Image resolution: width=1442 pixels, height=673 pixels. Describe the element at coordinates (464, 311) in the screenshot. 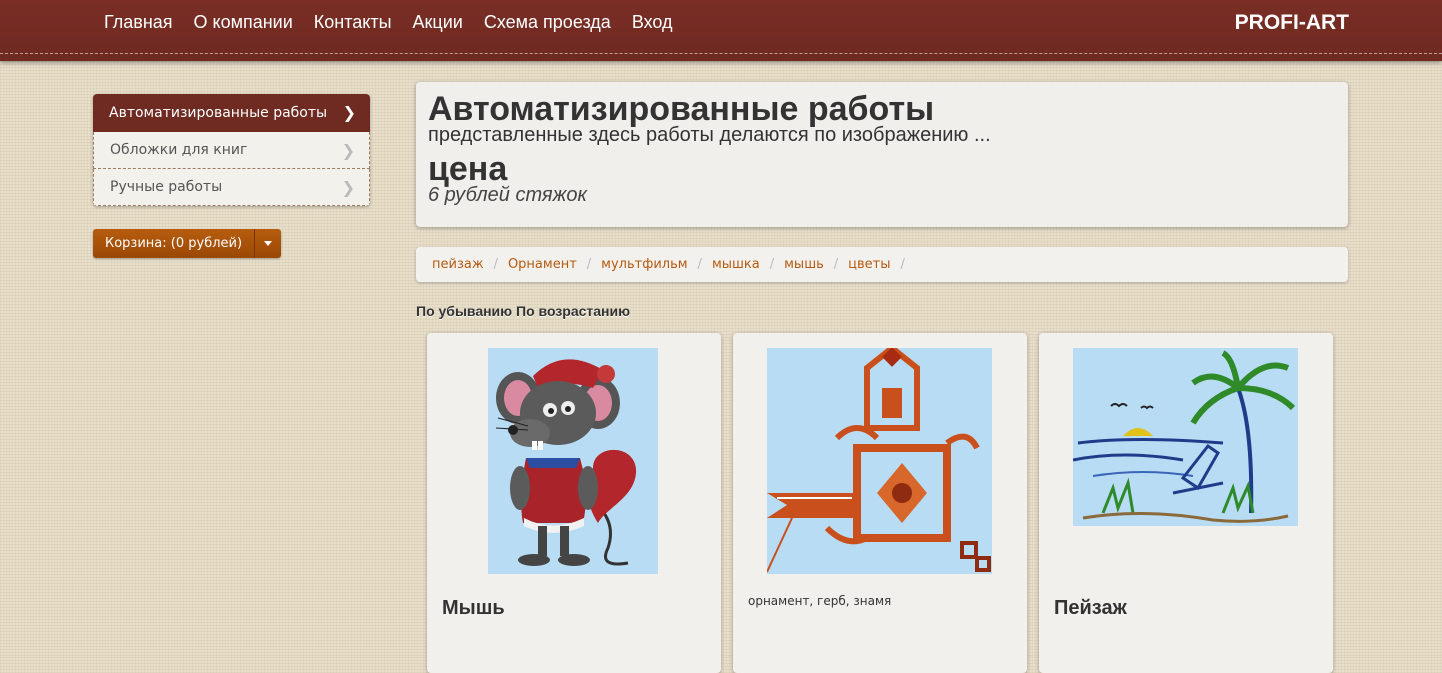

I see `sort-descending-link: По убыванию` at that location.